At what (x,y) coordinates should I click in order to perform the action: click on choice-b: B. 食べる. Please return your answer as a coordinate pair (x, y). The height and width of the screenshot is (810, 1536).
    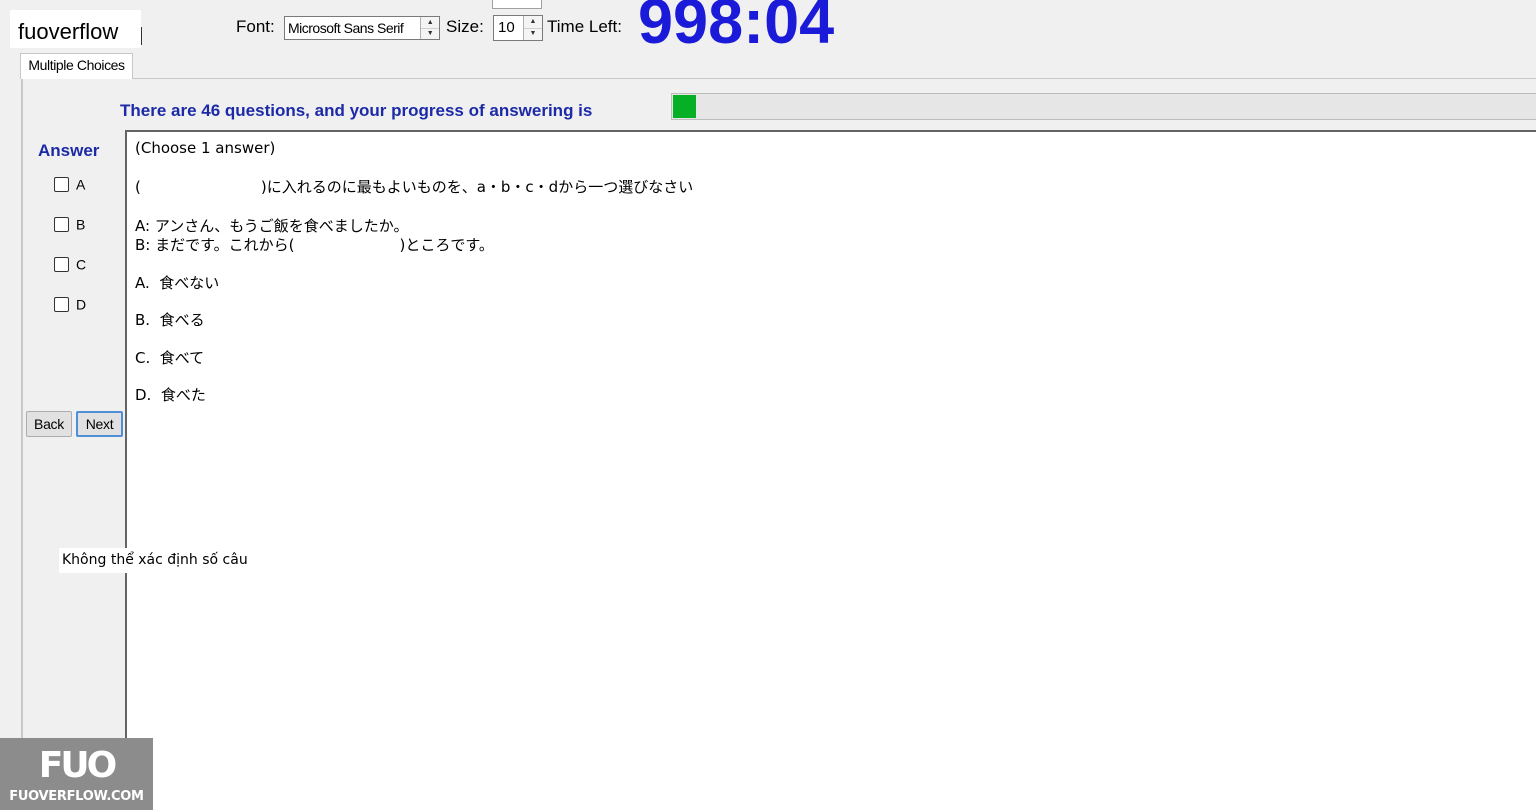
    Looking at the image, I should click on (170, 320).